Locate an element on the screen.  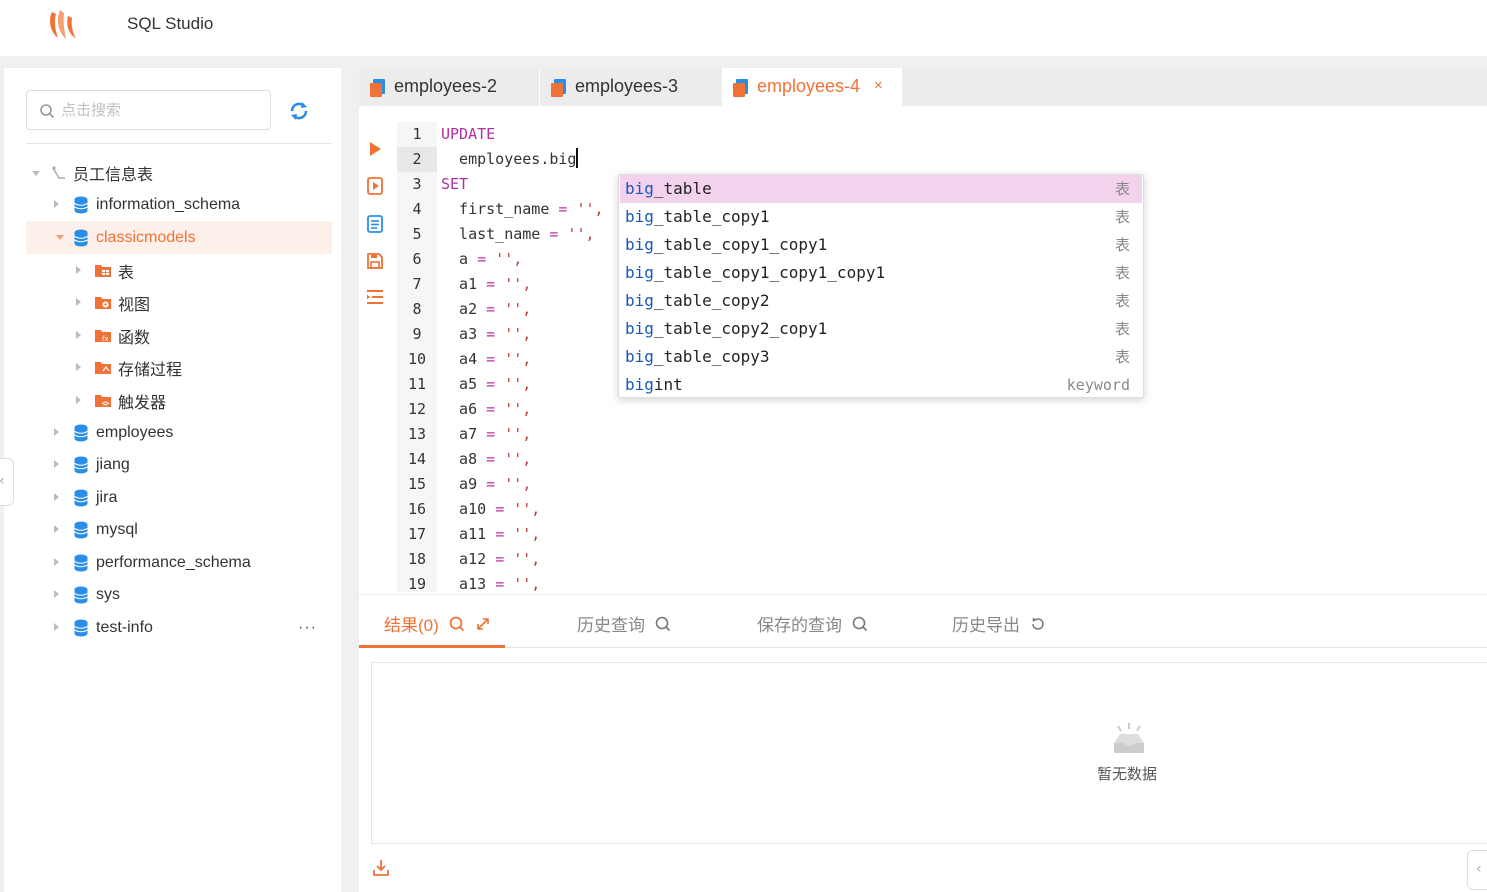
panel-collapse-handle: ‹ is located at coordinates (1477, 870).